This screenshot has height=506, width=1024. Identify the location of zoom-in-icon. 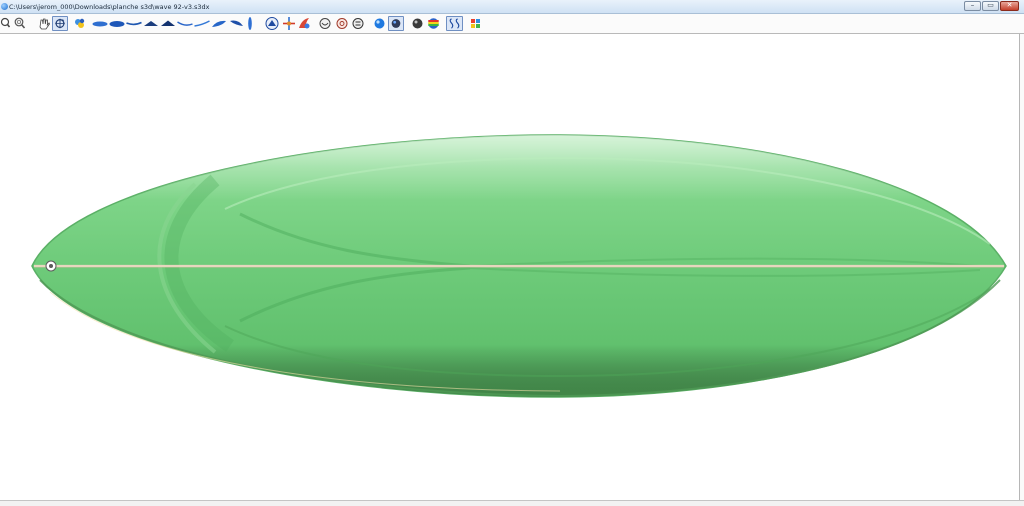
(5, 23).